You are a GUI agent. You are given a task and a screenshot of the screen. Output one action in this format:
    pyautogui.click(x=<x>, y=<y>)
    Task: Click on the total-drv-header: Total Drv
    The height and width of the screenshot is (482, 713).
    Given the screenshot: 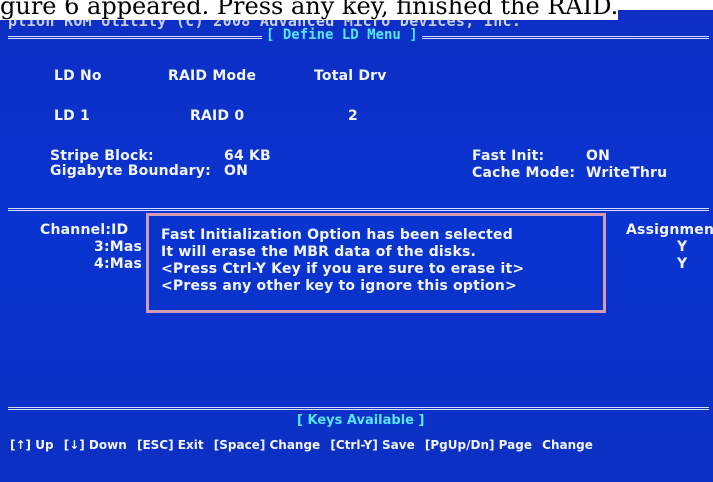 What is the action you would take?
    pyautogui.click(x=350, y=76)
    